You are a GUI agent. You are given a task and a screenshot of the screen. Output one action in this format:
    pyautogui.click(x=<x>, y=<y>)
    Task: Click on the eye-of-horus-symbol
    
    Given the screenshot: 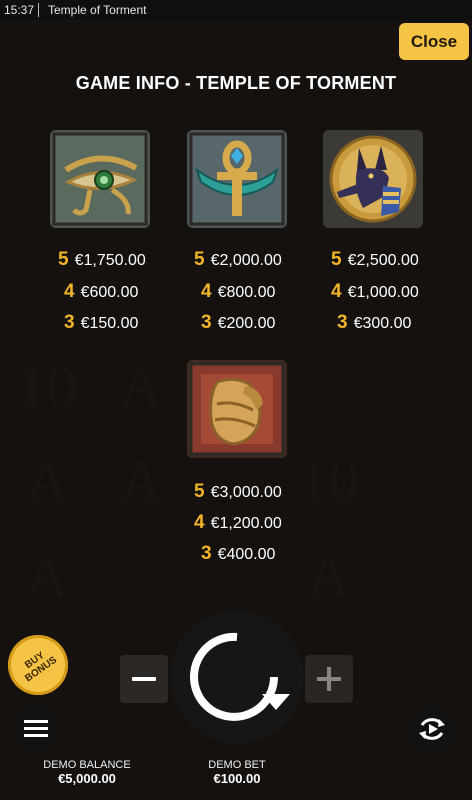 What is the action you would take?
    pyautogui.click(x=100, y=179)
    